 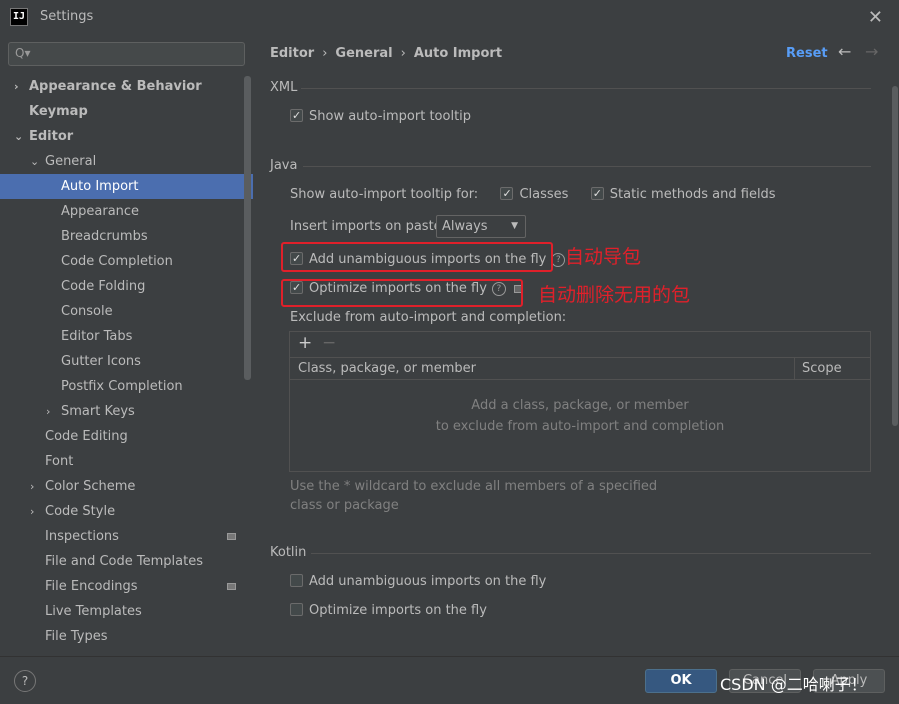 I want to click on xml-show-tooltip-checkbox, so click(x=296, y=116).